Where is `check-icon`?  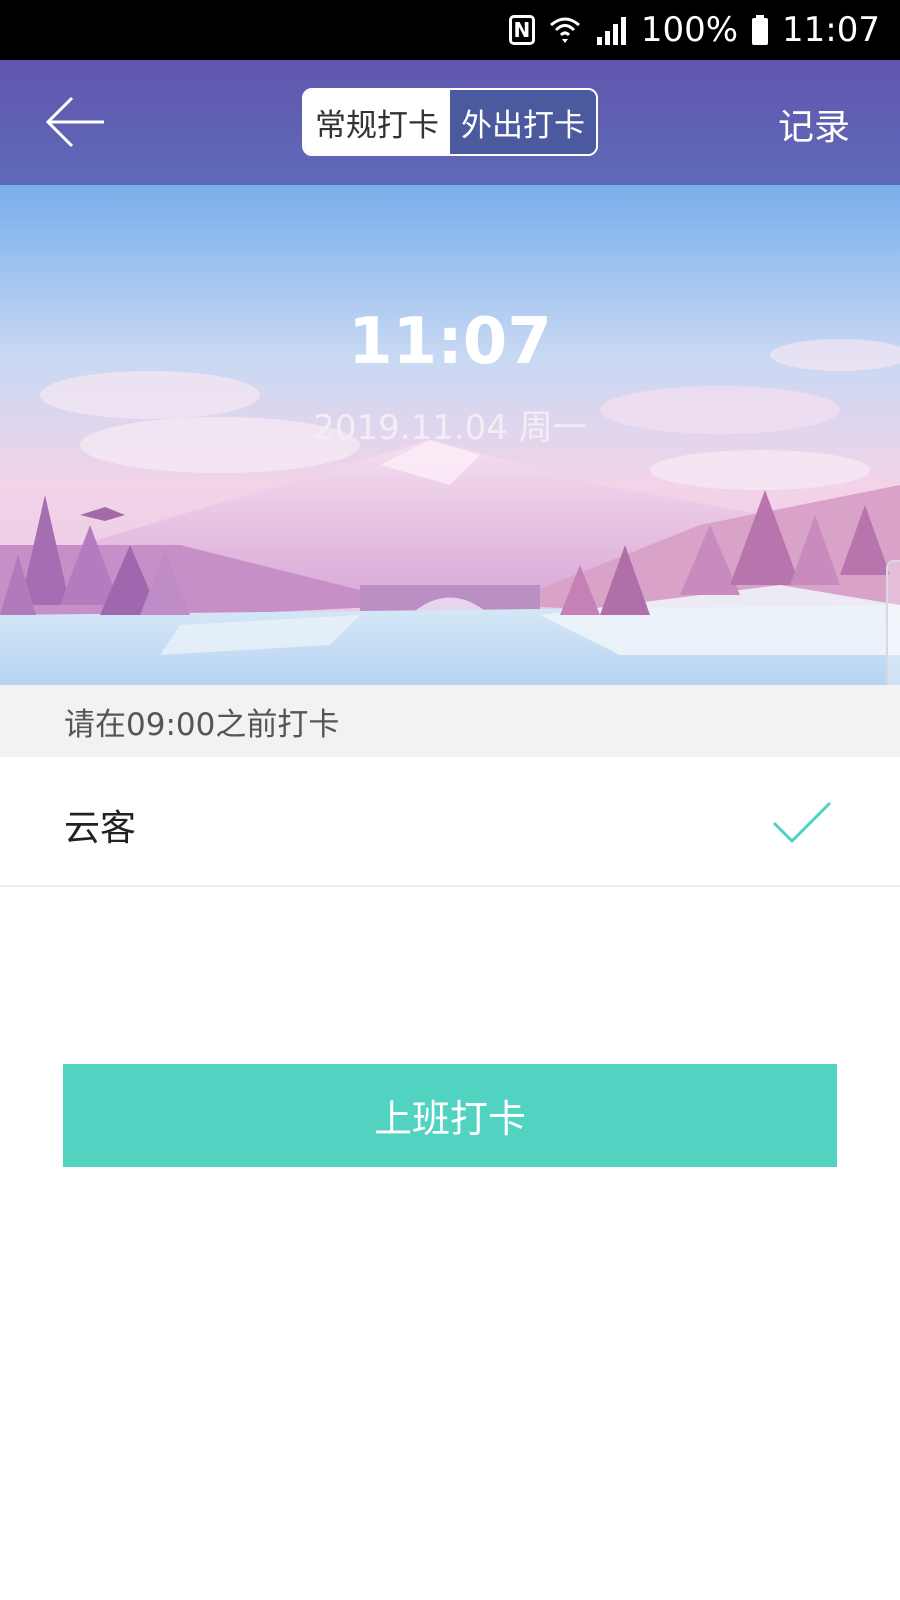 check-icon is located at coordinates (802, 822).